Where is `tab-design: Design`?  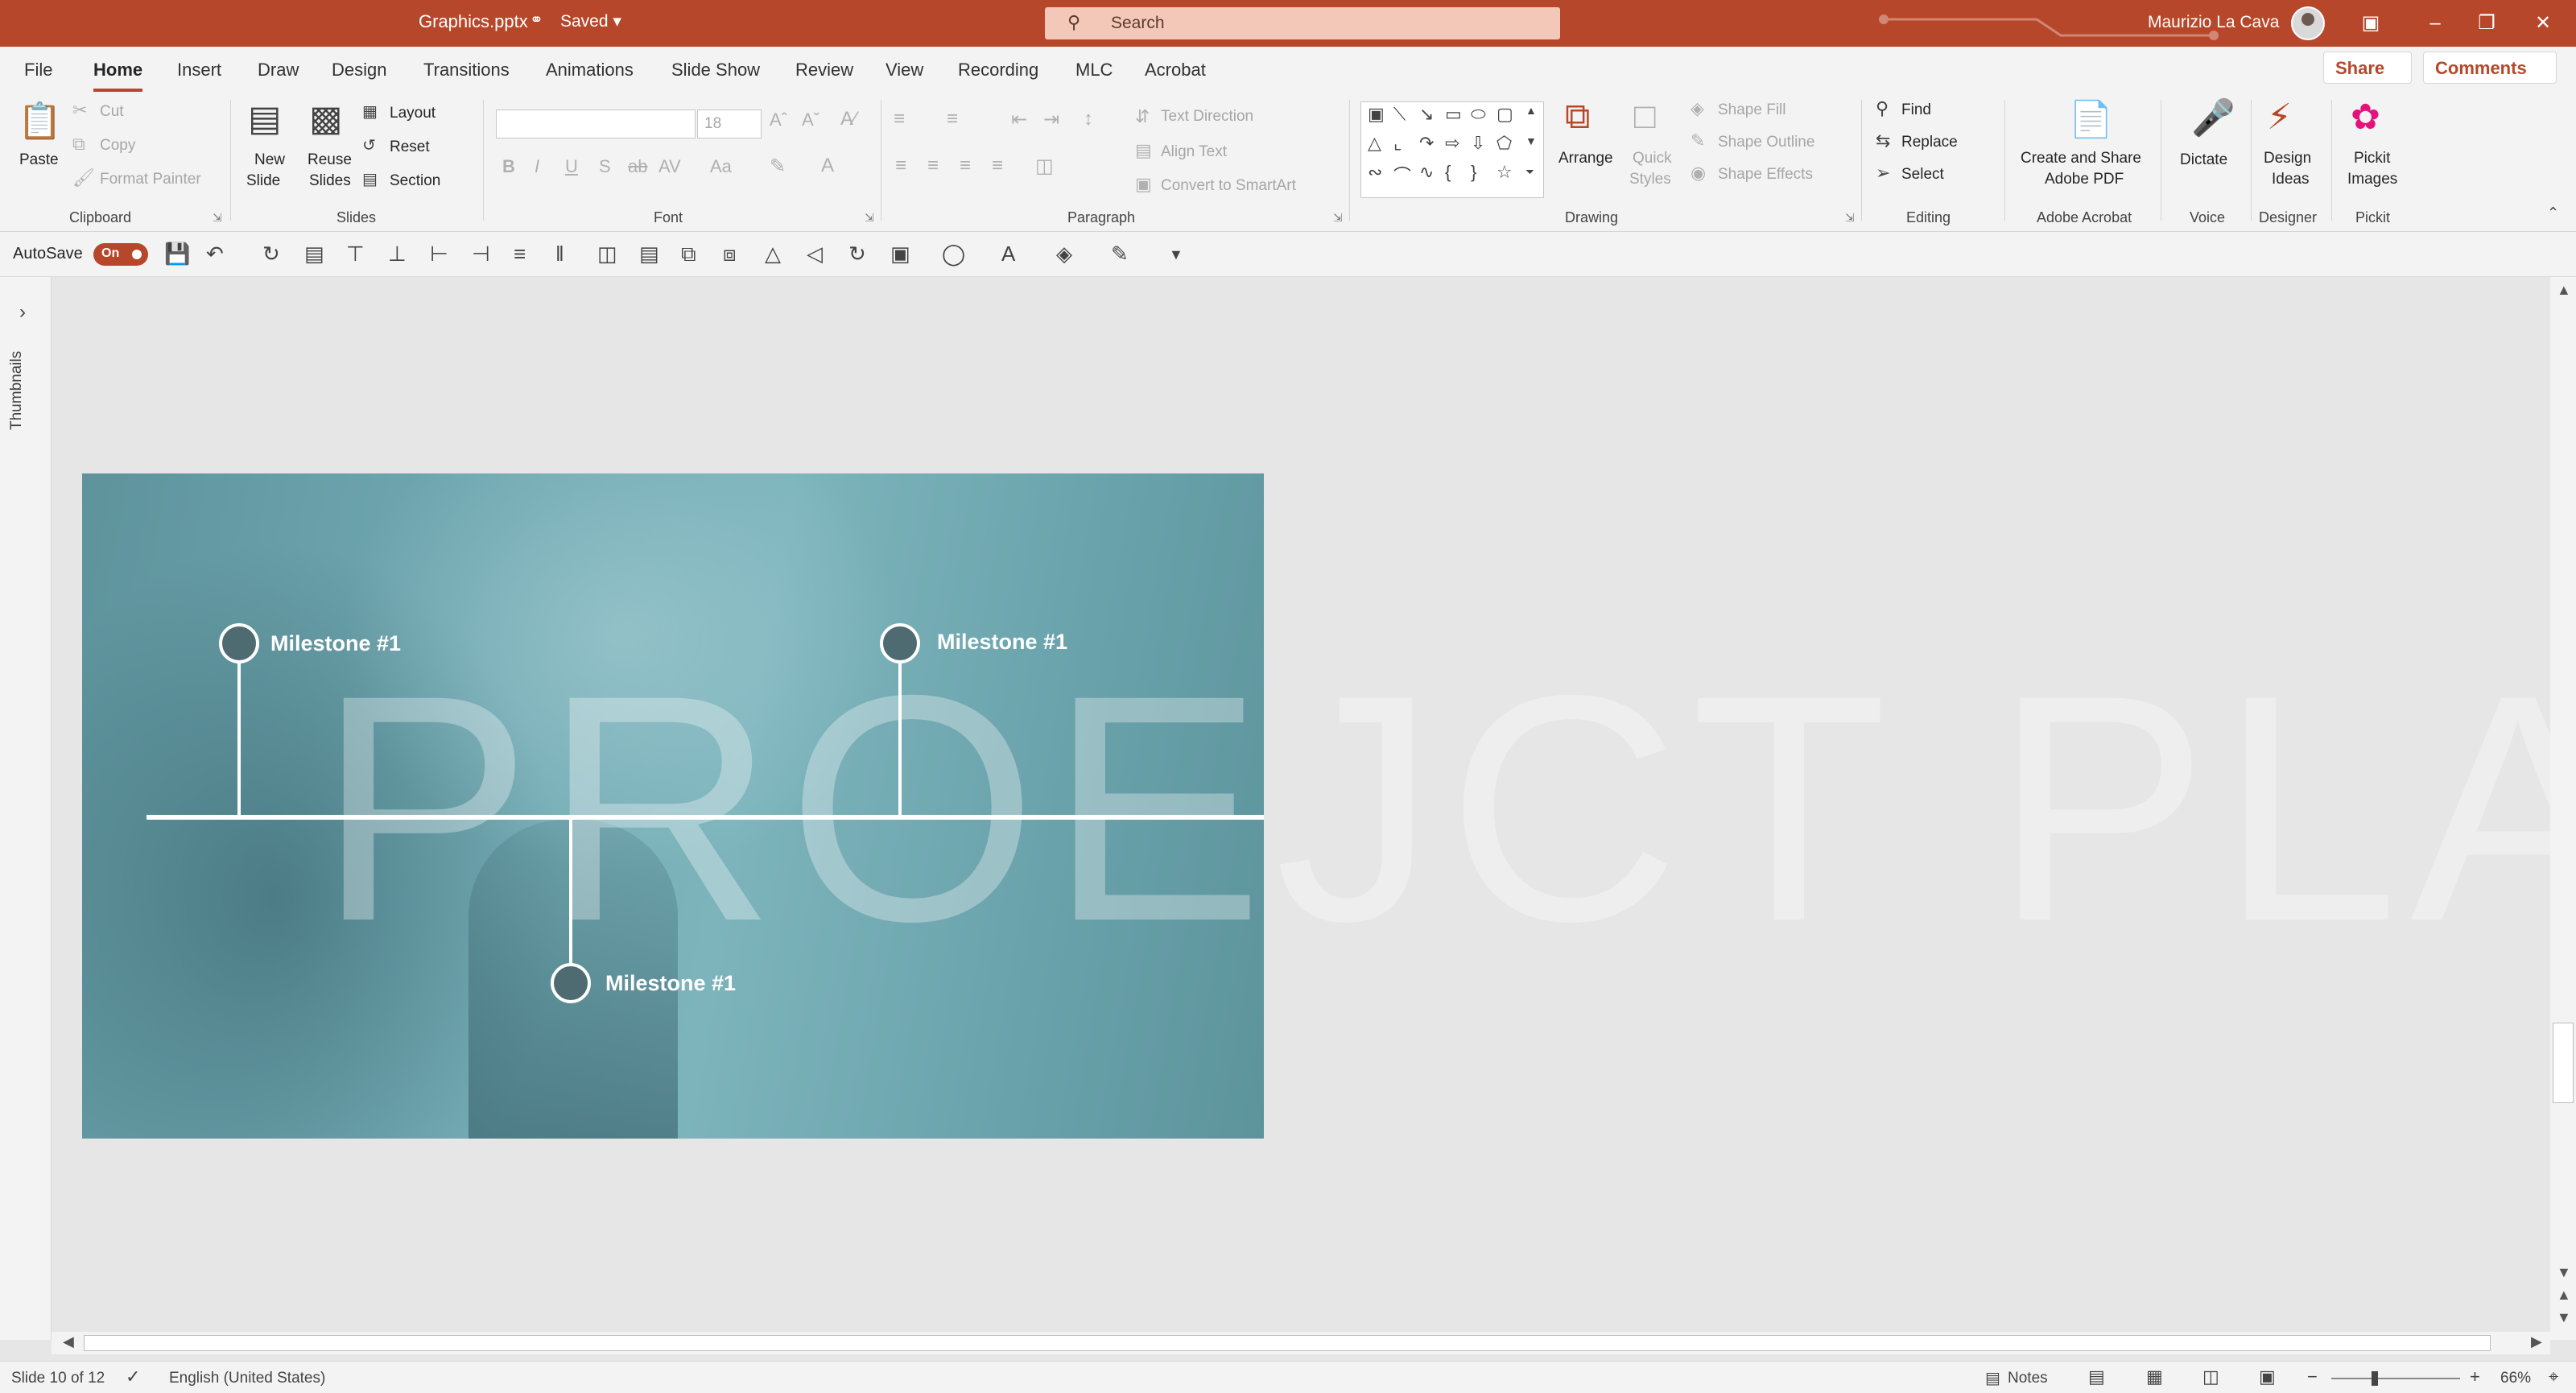
tab-design: Design is located at coordinates (359, 70).